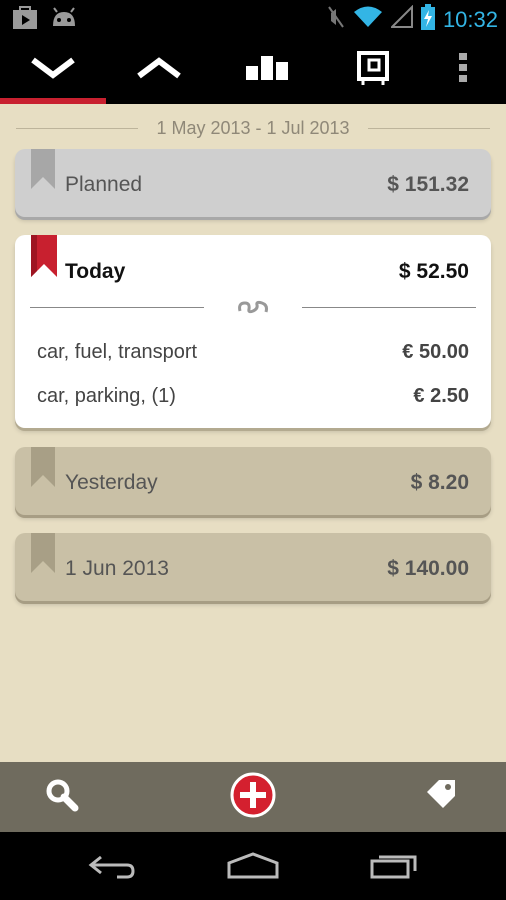 This screenshot has width=506, height=900. Describe the element at coordinates (435, 352) in the screenshot. I see `entry-amount: € 50.00` at that location.